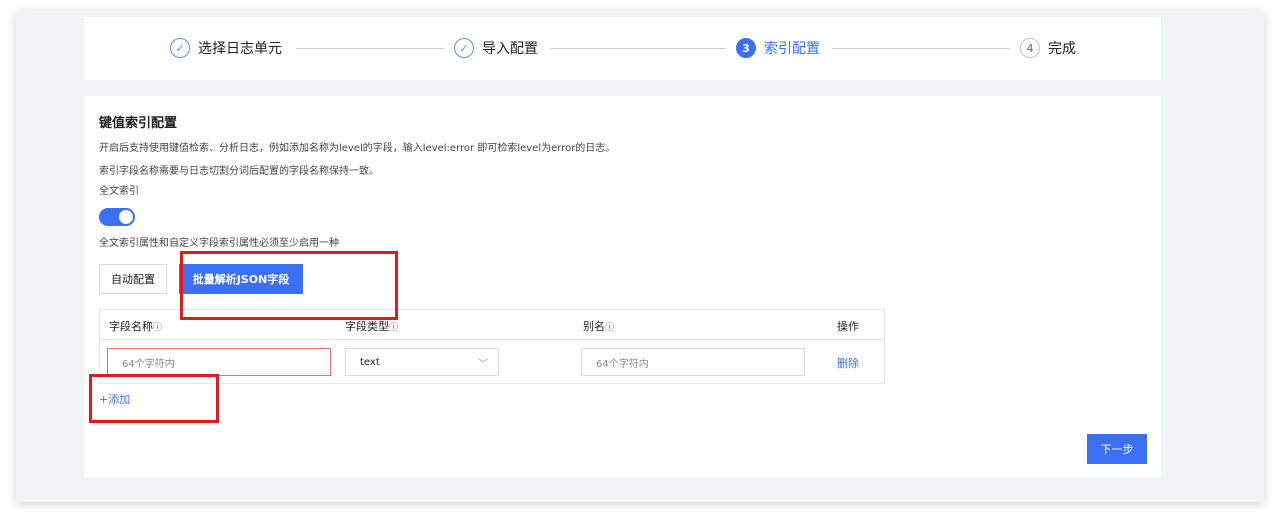 The width and height of the screenshot is (1280, 517). Describe the element at coordinates (483, 364) in the screenshot. I see `chevron-down-icon: ﹀` at that location.